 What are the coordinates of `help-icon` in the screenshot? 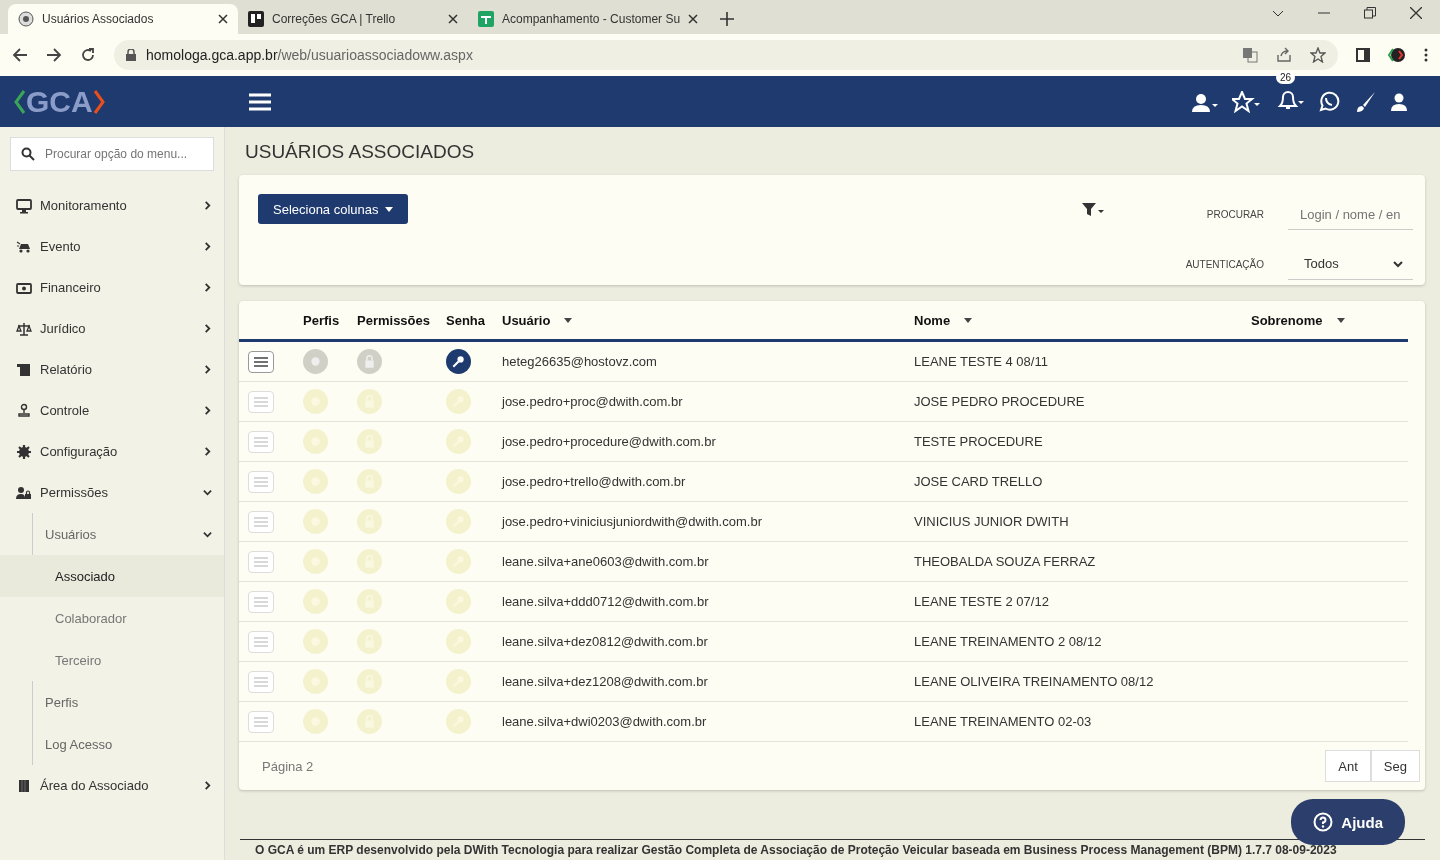 It's located at (1323, 822).